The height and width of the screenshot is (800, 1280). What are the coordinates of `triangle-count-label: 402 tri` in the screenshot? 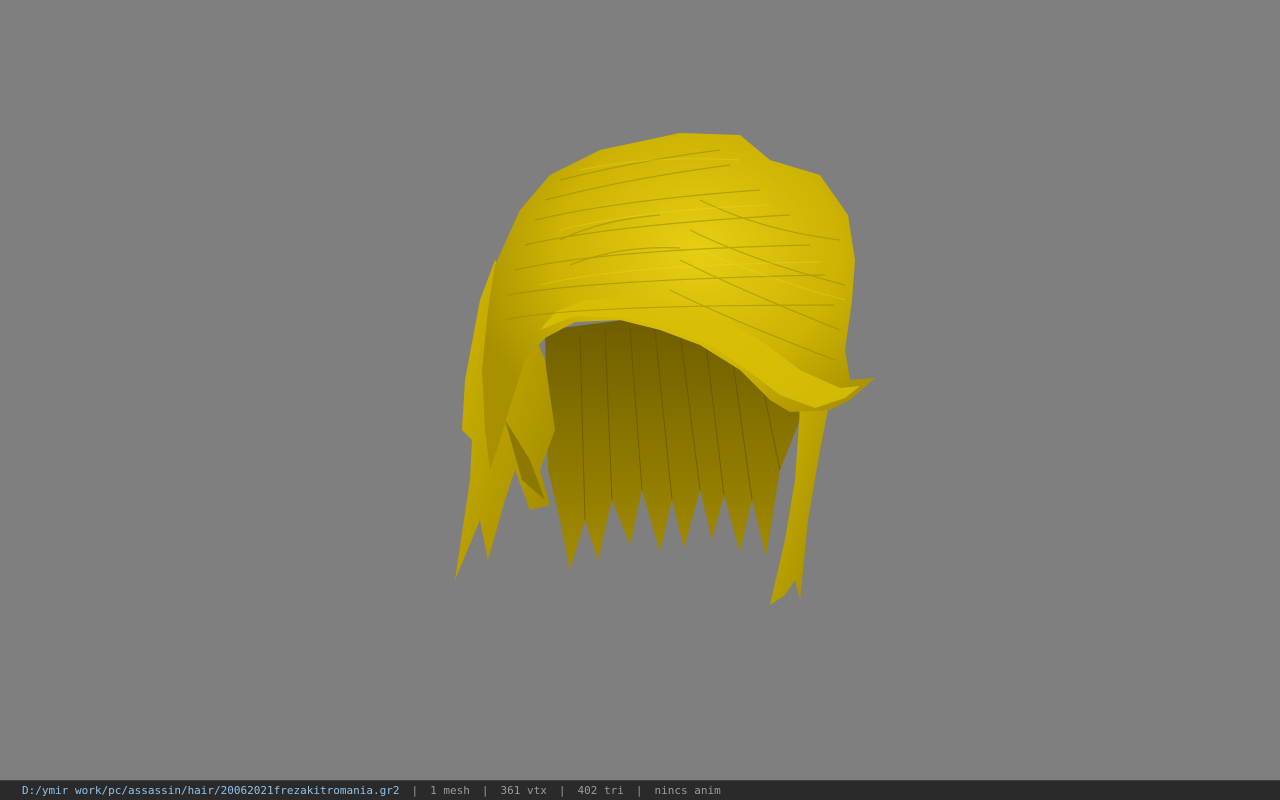 It's located at (600, 790).